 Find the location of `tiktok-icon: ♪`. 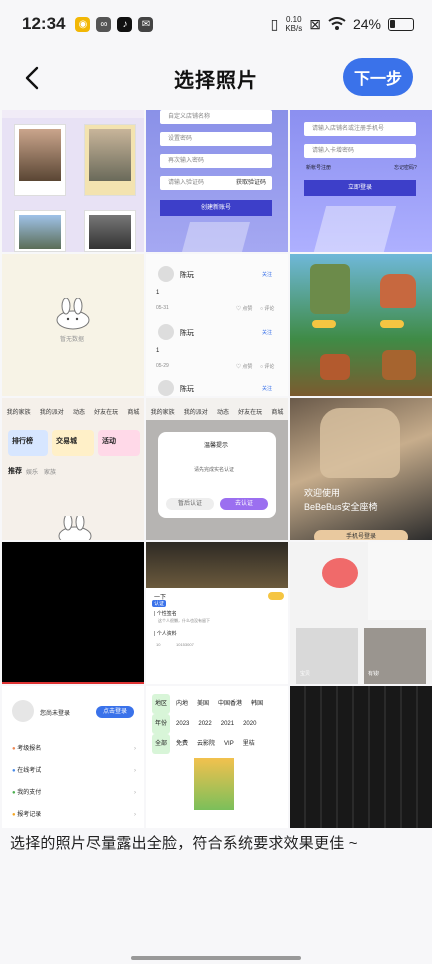

tiktok-icon: ♪ is located at coordinates (125, 24).